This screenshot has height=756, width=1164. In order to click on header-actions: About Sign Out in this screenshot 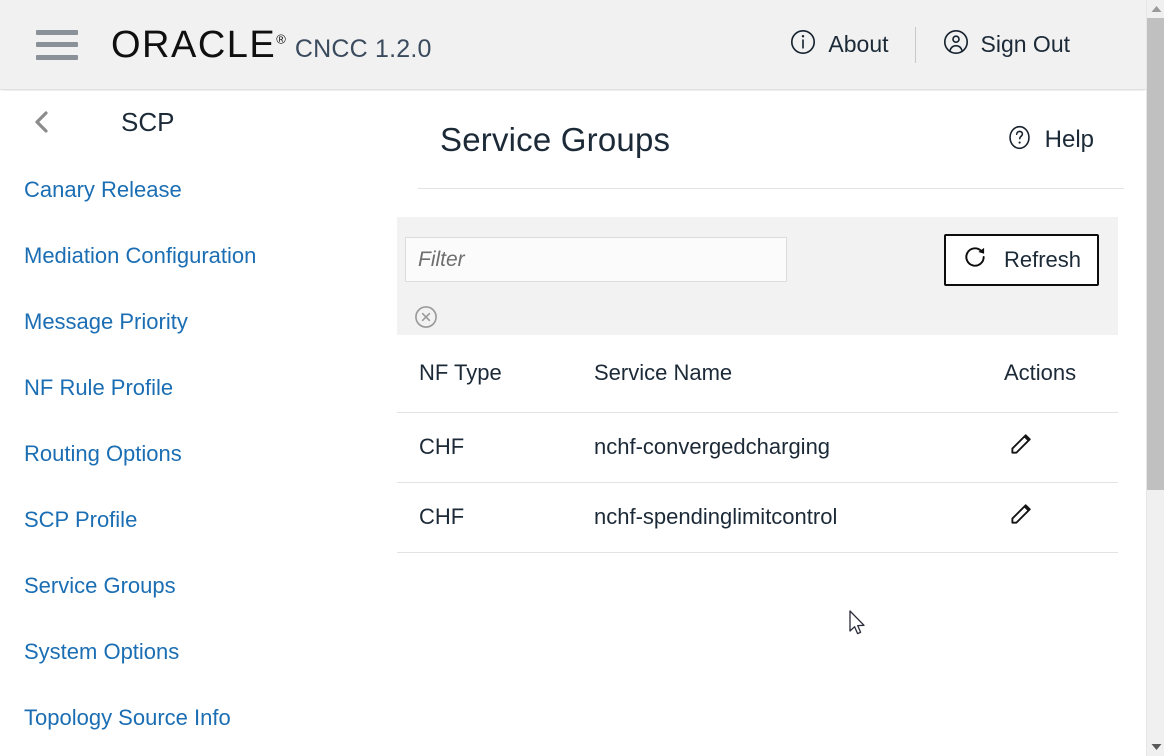, I will do `click(929, 45)`.